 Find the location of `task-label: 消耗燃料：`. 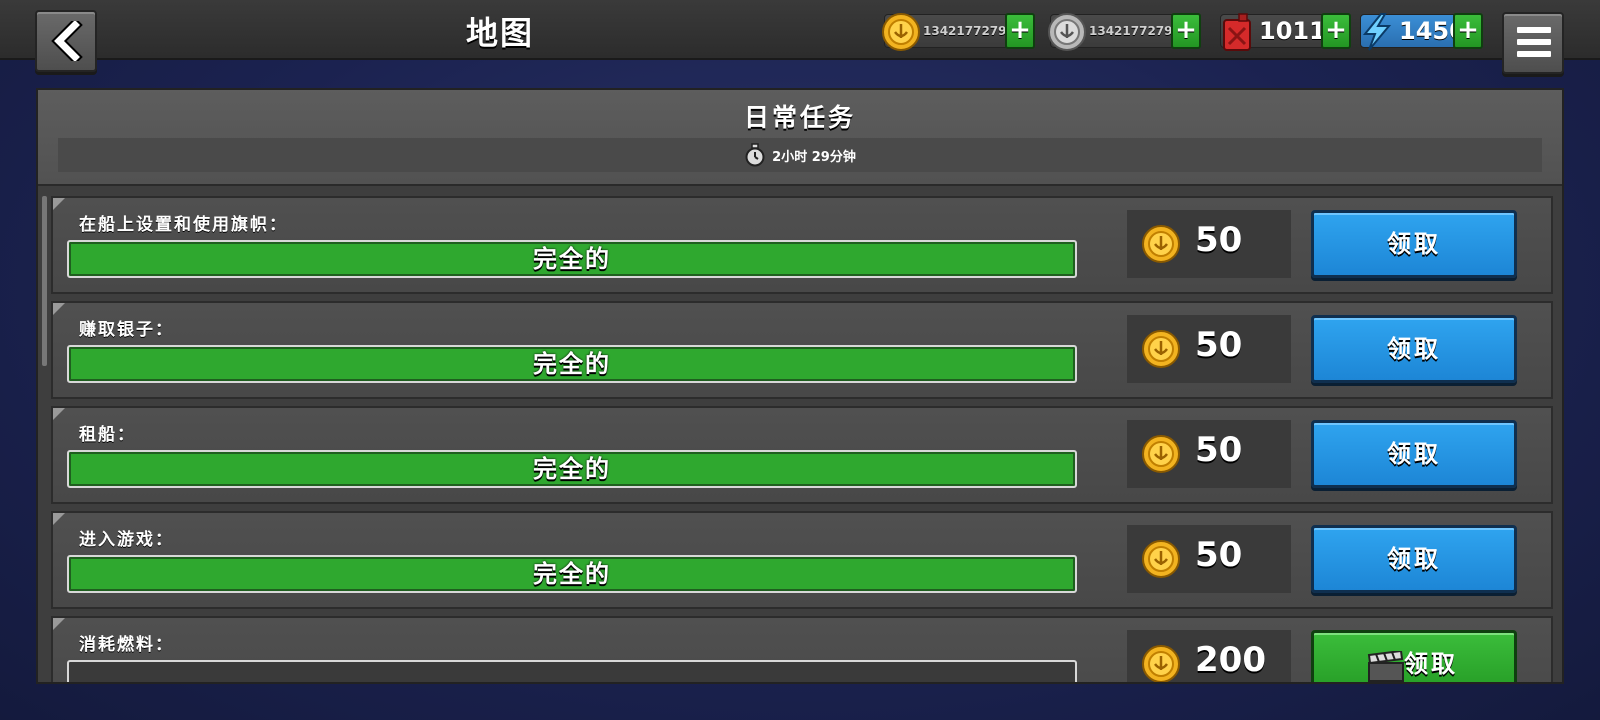

task-label: 消耗燃料： is located at coordinates (126, 645).